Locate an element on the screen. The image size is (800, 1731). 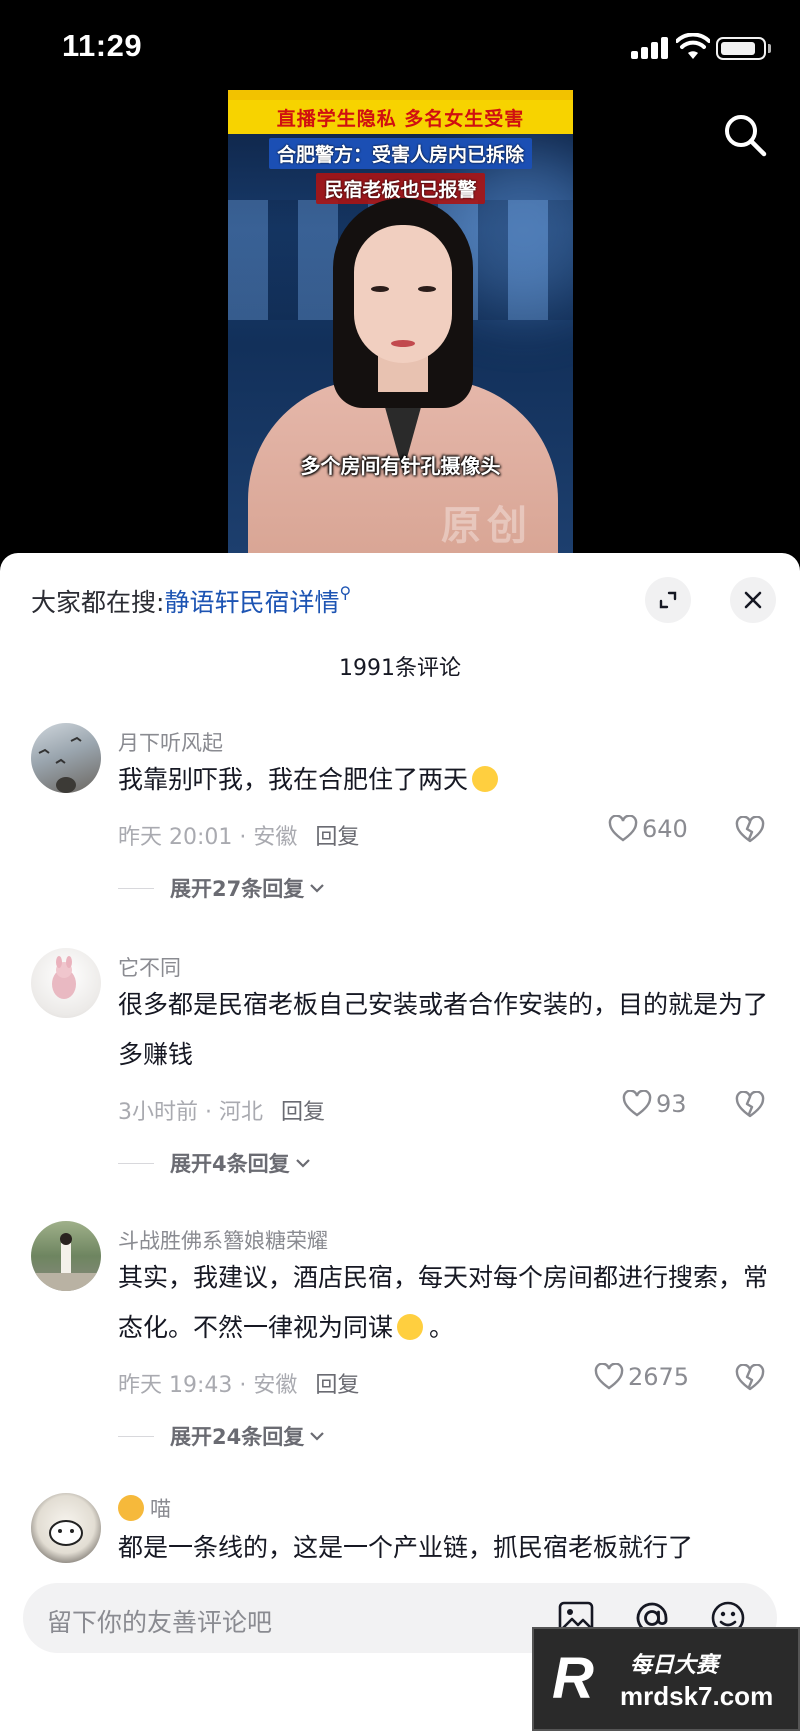
comment-count: 1991条评论 is located at coordinates (400, 668).